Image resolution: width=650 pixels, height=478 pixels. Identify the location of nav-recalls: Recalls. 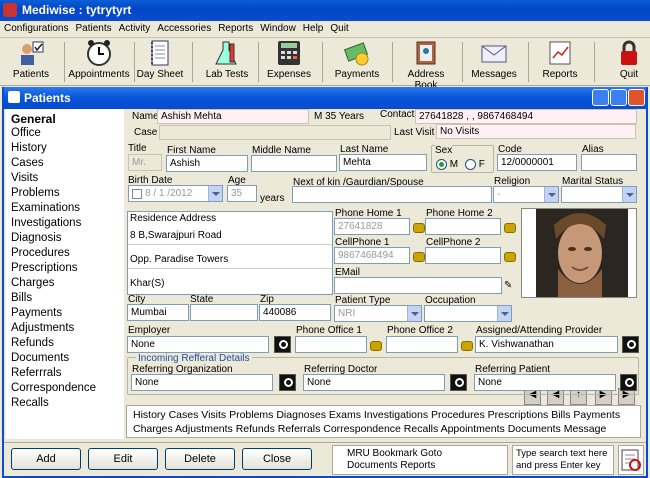
(30, 403).